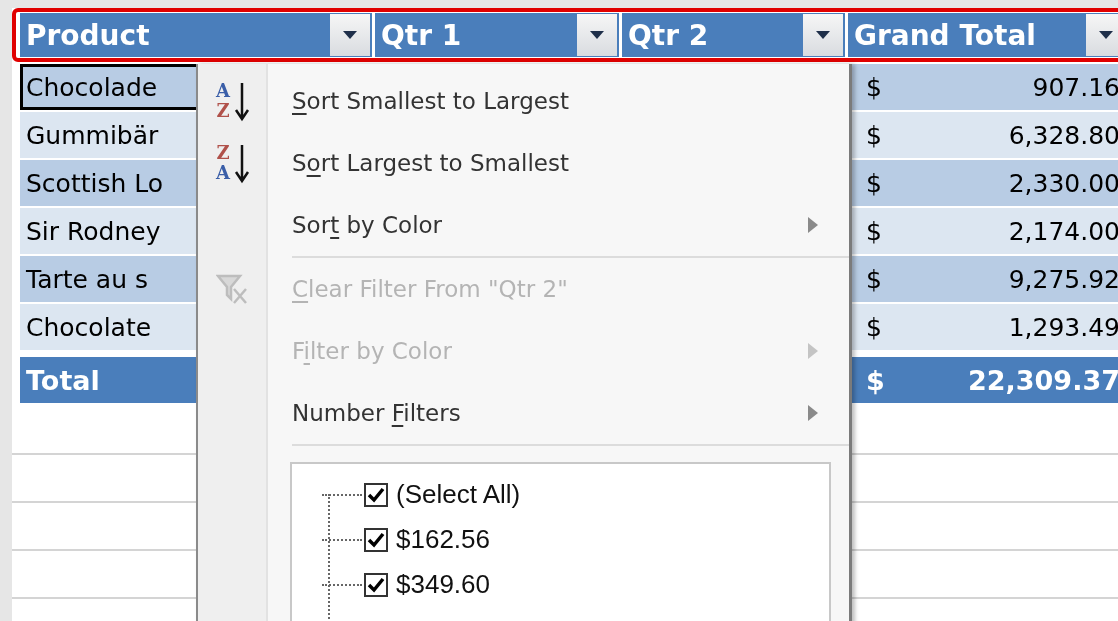 The image size is (1118, 621). What do you see at coordinates (443, 539) in the screenshot?
I see `value-label: $162.56` at bounding box center [443, 539].